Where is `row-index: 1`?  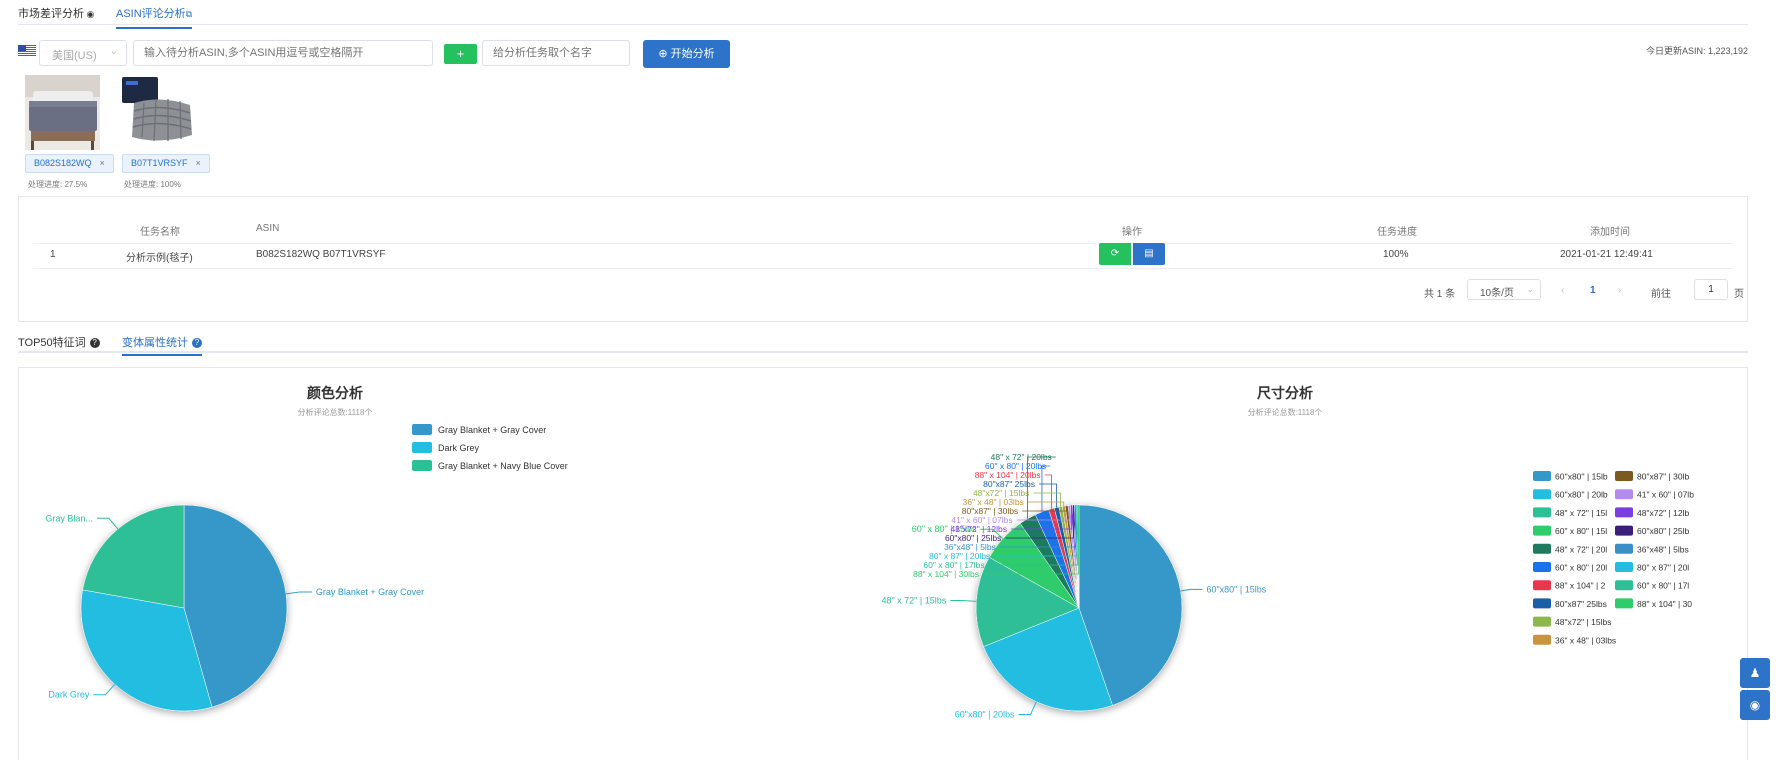 row-index: 1 is located at coordinates (53, 254).